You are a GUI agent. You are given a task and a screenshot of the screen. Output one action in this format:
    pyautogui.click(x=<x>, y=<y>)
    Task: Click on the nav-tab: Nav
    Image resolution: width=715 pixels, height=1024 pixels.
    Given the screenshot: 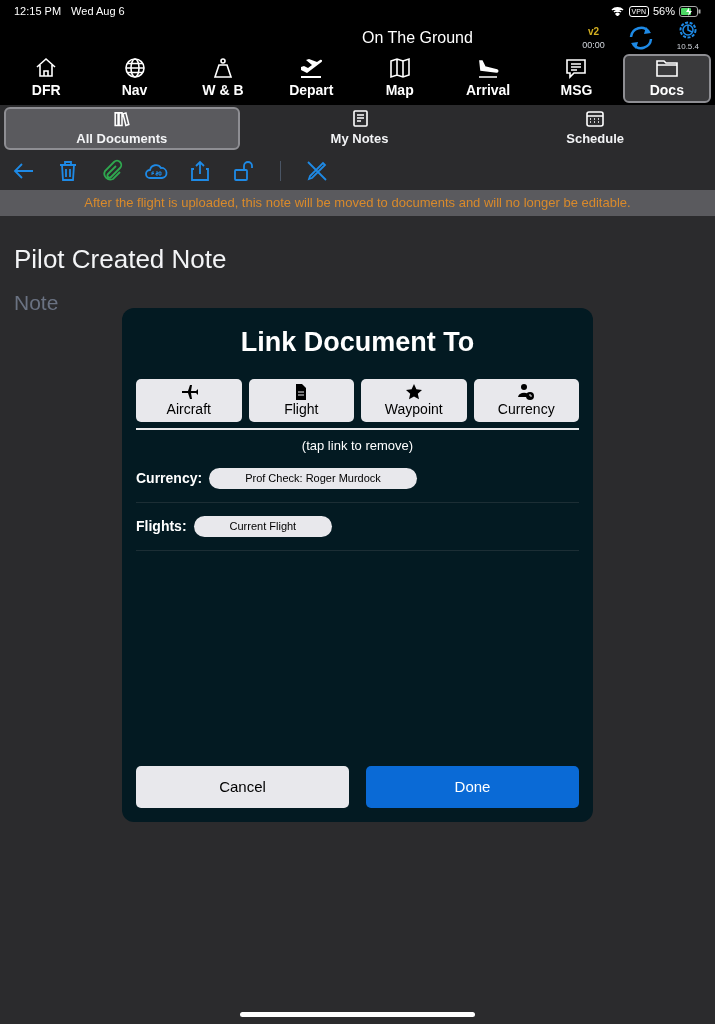 What is the action you would take?
    pyautogui.click(x=134, y=78)
    